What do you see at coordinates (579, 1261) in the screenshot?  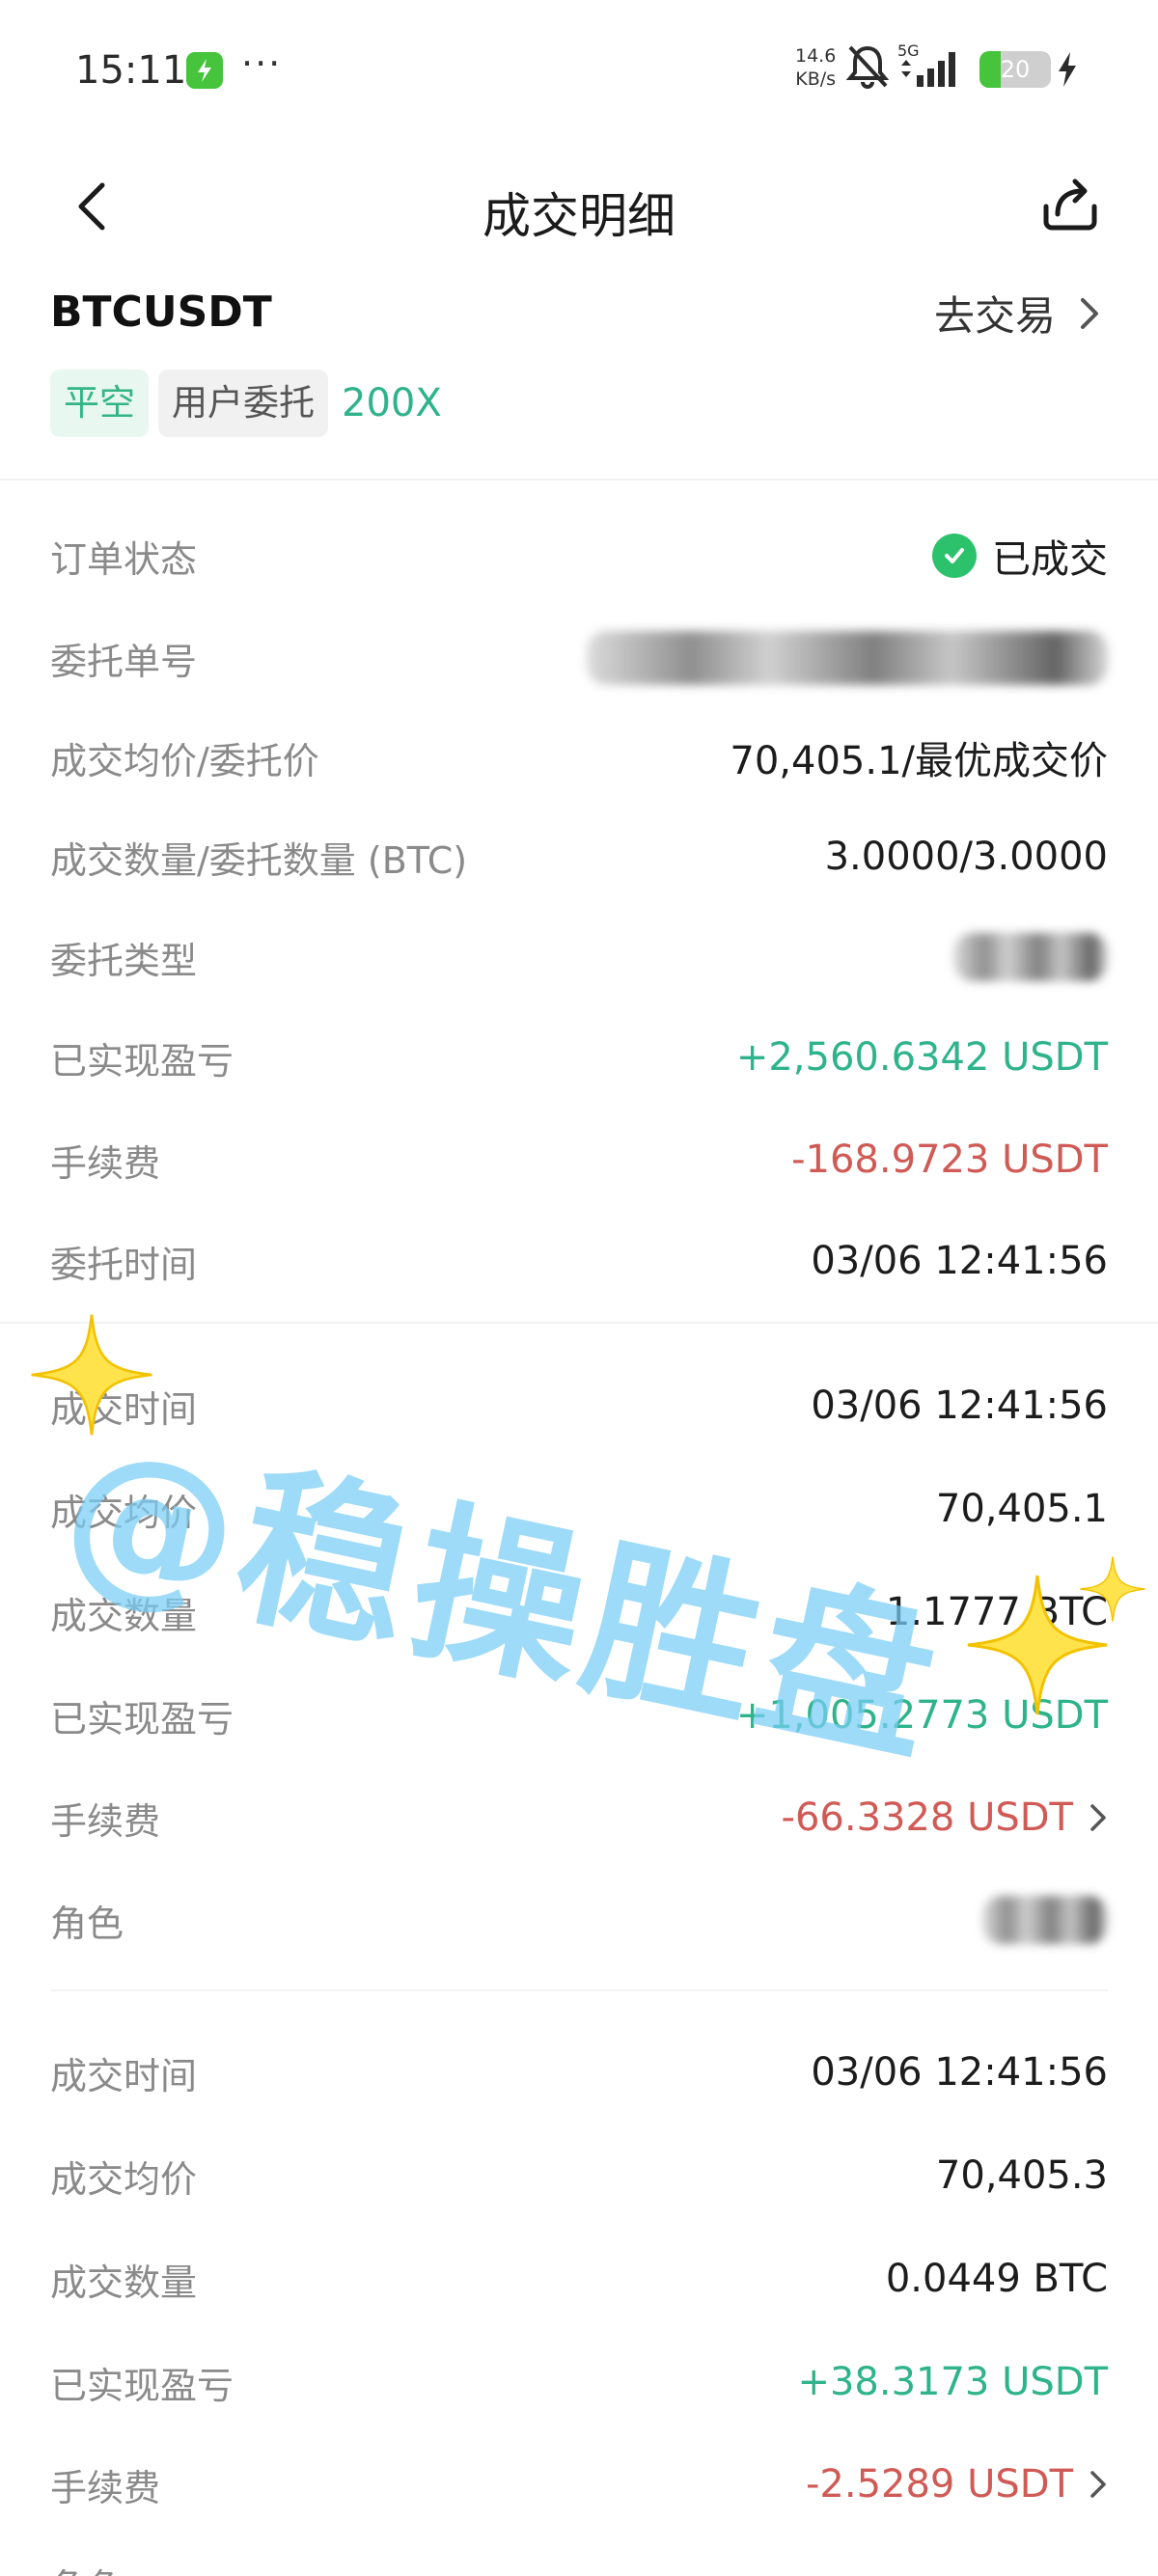 I see `order-time-row: 委托时间 03/06 12:41:56` at bounding box center [579, 1261].